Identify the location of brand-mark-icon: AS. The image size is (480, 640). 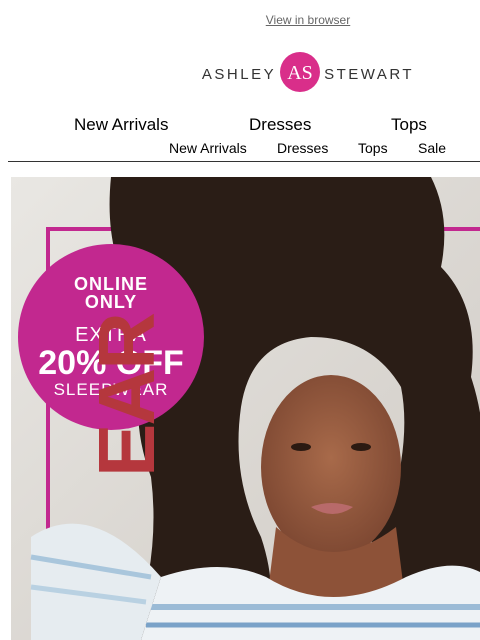
(300, 74).